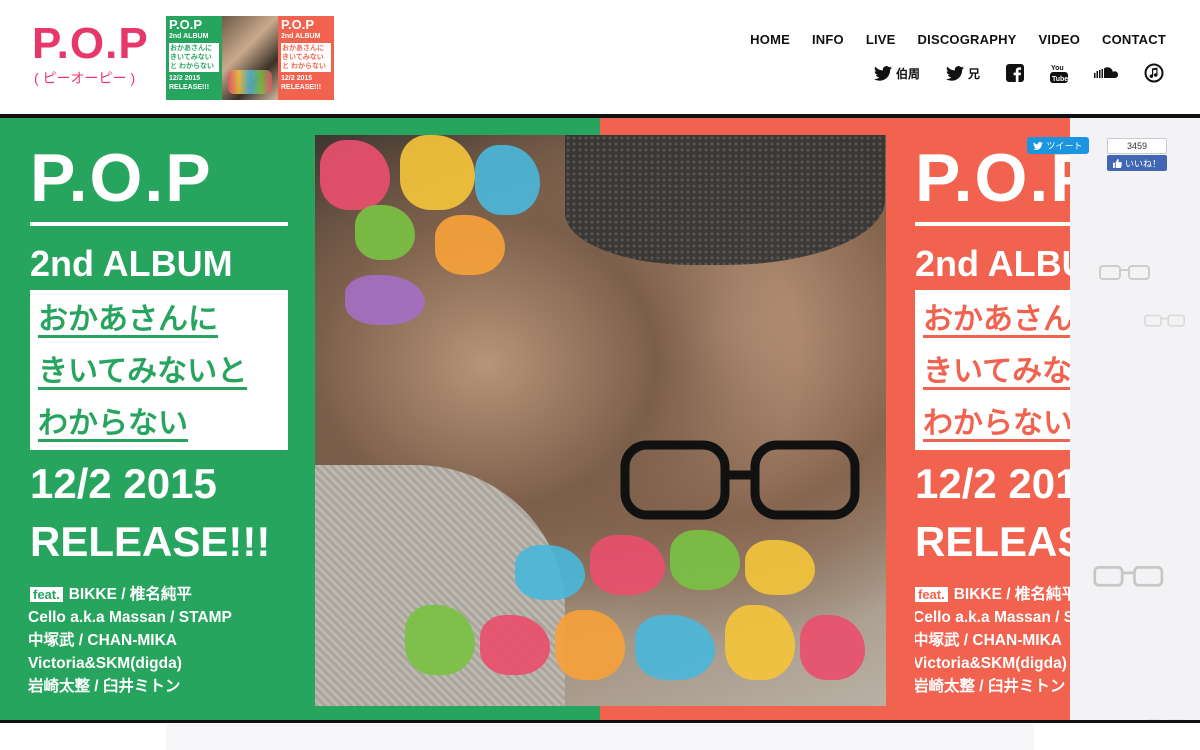 Image resolution: width=1200 pixels, height=750 pixels. What do you see at coordinates (881, 39) in the screenshot?
I see `nav-live: LIVE` at bounding box center [881, 39].